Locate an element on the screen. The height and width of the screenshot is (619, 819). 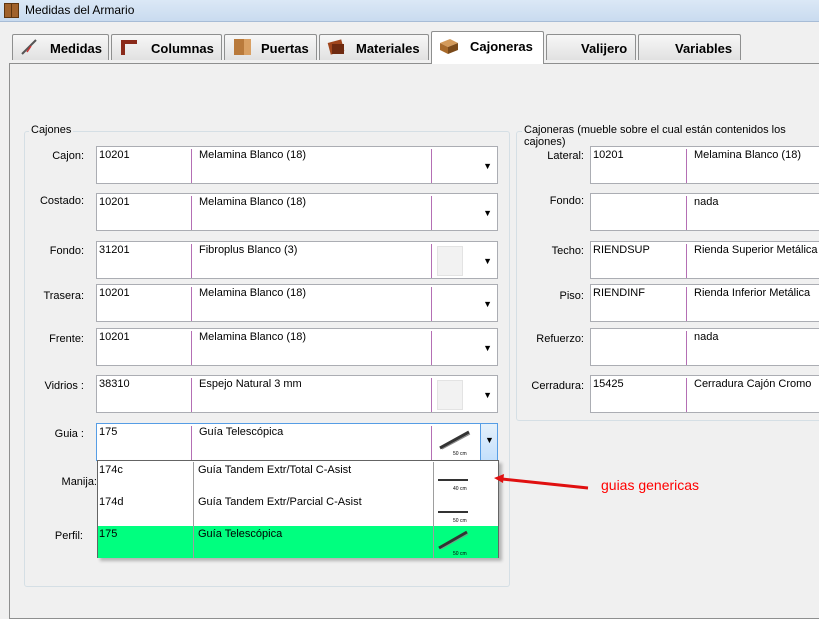
lateral-combo: 10201 Melamina Blanco (18) is located at coordinates (704, 165).